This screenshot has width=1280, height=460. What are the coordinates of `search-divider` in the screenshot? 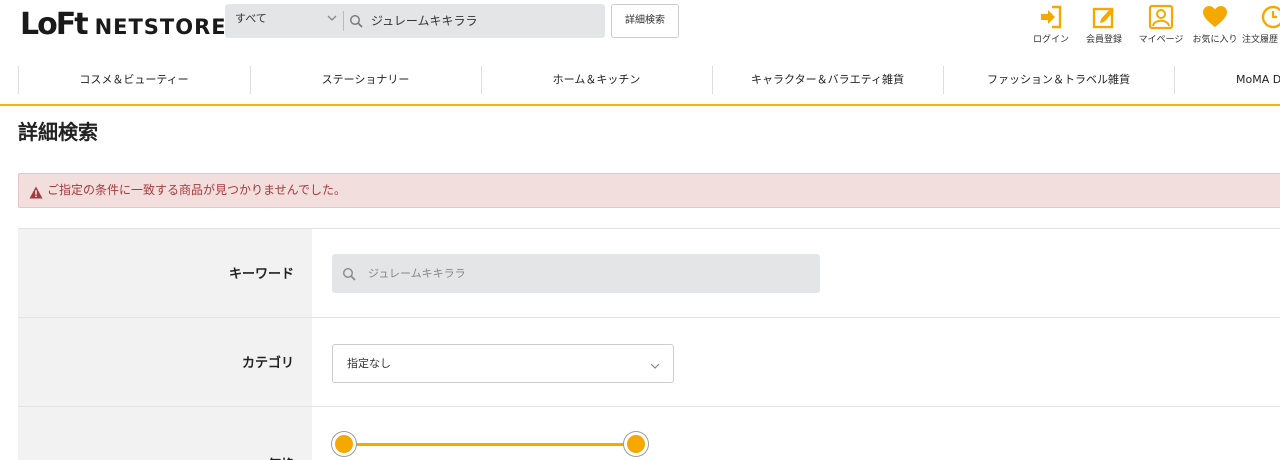 It's located at (343, 21).